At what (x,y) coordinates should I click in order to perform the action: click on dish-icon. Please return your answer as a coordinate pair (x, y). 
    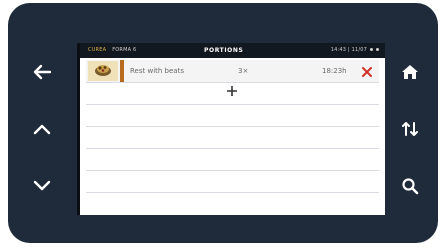
    Looking at the image, I should click on (103, 71).